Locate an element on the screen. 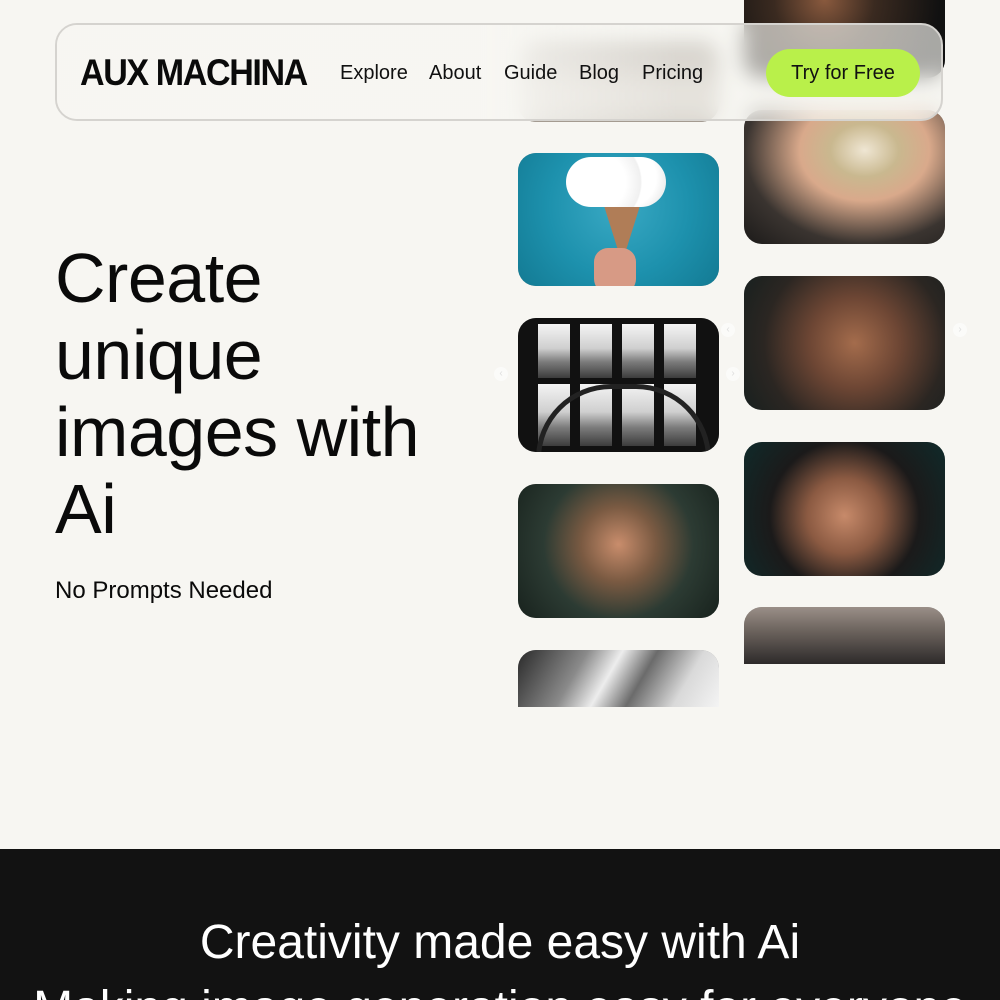 This screenshot has width=1000, height=1000. gallery-image-curly-hair-portrait is located at coordinates (844, 509).